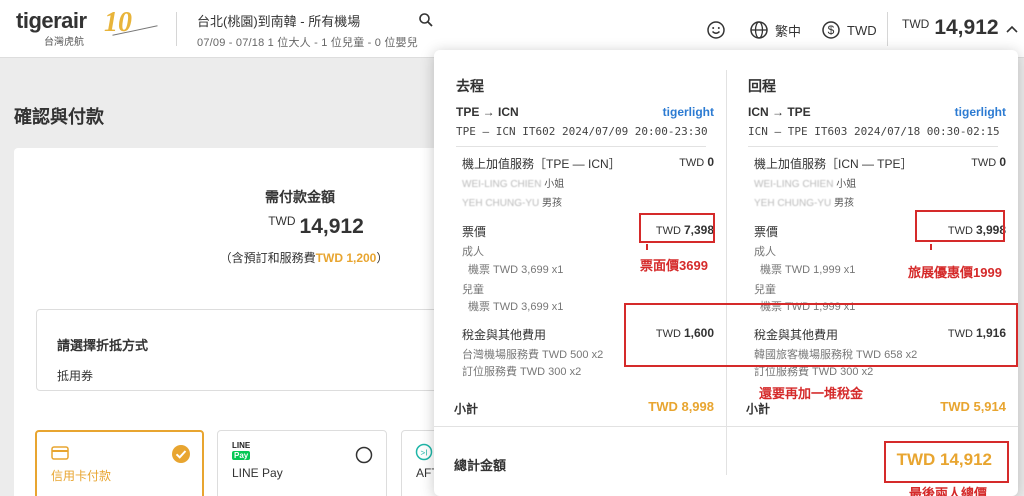 This screenshot has height=496, width=1024. Describe the element at coordinates (811, 393) in the screenshot. I see `annotation-note-tax: 還要再加一堆稅金` at that location.